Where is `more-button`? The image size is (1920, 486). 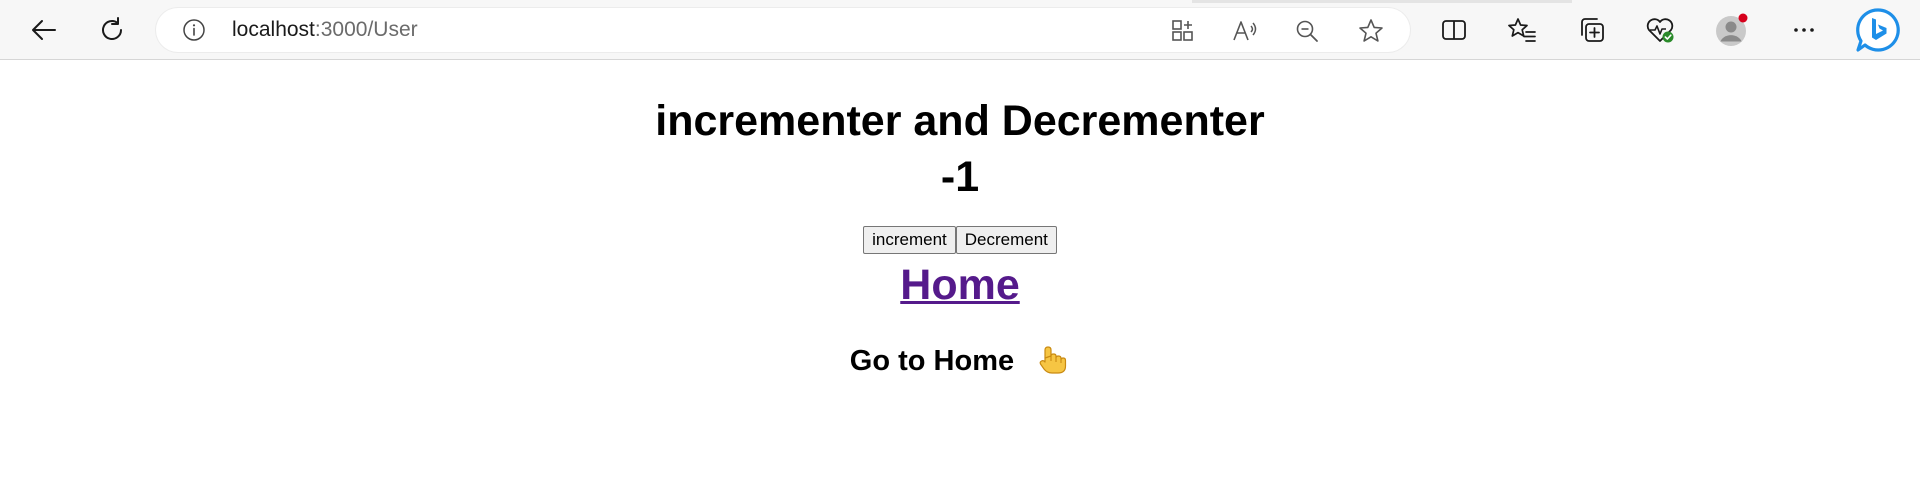
more-button is located at coordinates (1804, 30).